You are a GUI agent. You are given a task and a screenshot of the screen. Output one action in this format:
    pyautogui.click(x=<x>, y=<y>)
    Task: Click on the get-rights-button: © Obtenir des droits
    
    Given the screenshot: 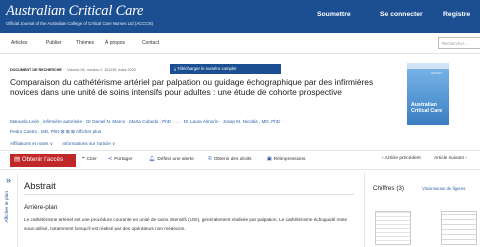 What is the action you would take?
    pyautogui.click(x=230, y=159)
    